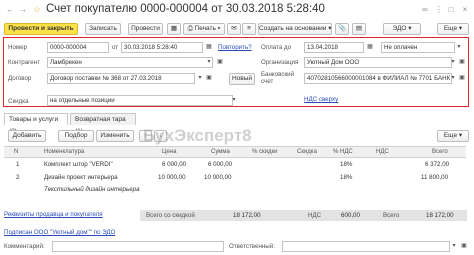 The width and height of the screenshot is (474, 255). I want to click on col-discount-pct: % скидки, so click(265, 152).